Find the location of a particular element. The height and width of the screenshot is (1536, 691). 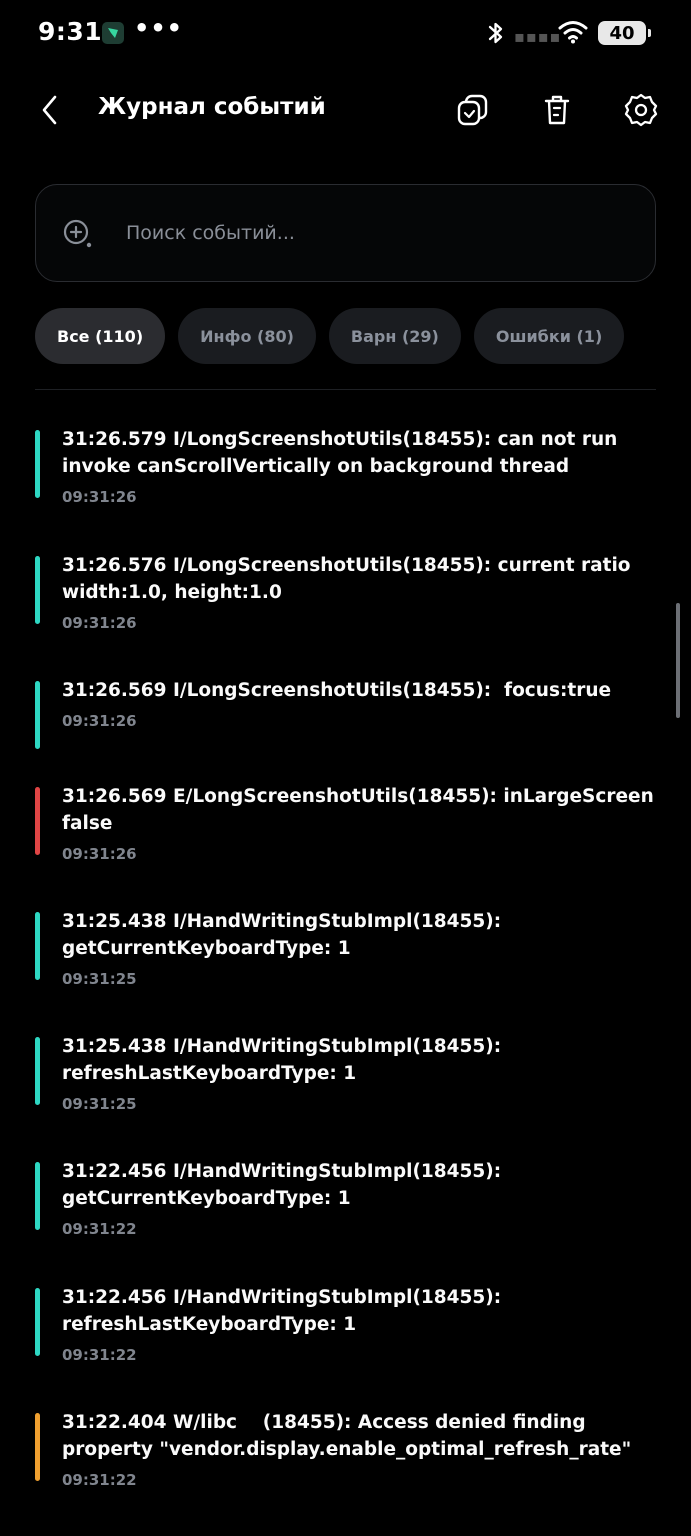

delete-button is located at coordinates (557, 110).